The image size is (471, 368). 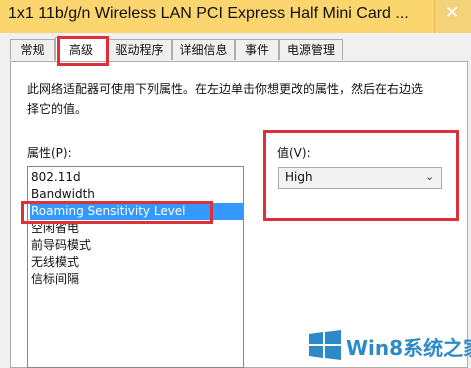 What do you see at coordinates (203, 49) in the screenshot?
I see `tab-details: 详细信息` at bounding box center [203, 49].